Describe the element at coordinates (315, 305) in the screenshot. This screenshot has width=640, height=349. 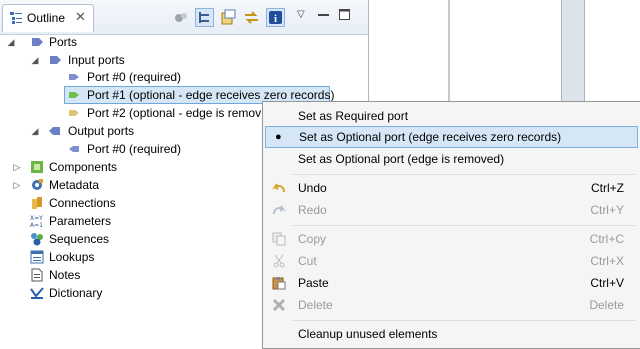
I see `menu-item-label: Delete` at that location.